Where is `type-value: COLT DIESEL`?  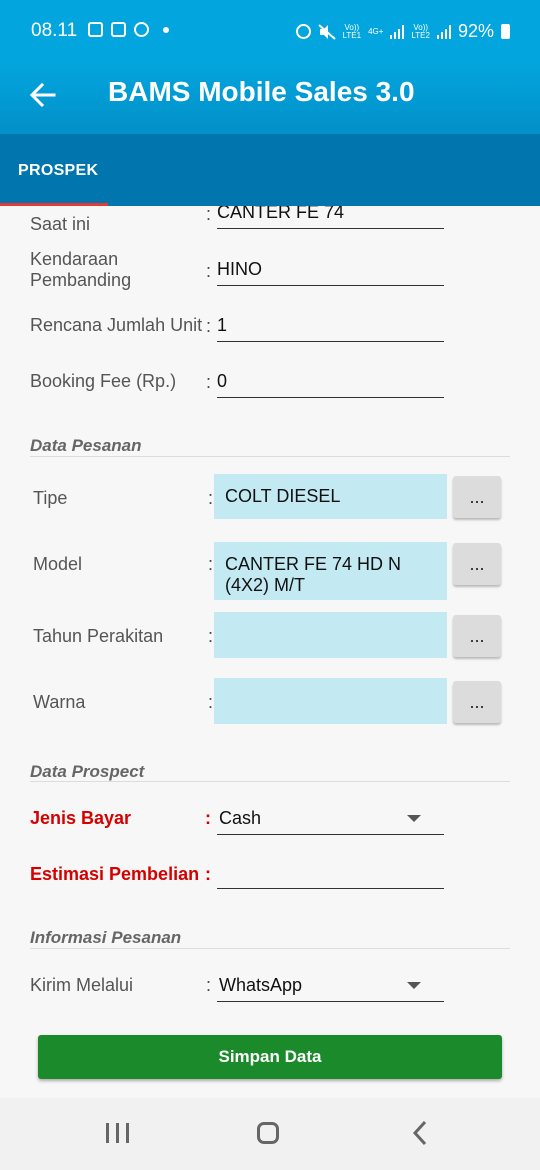 type-value: COLT DIESEL is located at coordinates (283, 496).